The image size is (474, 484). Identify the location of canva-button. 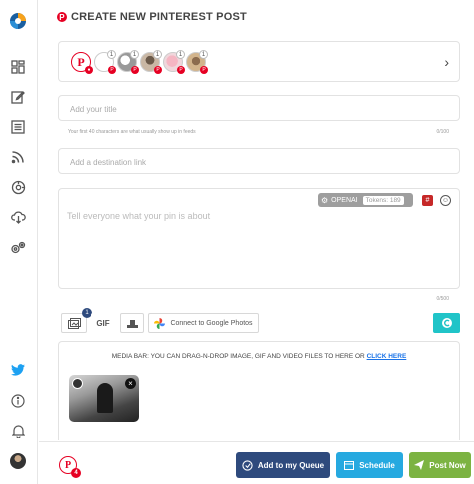
(446, 323).